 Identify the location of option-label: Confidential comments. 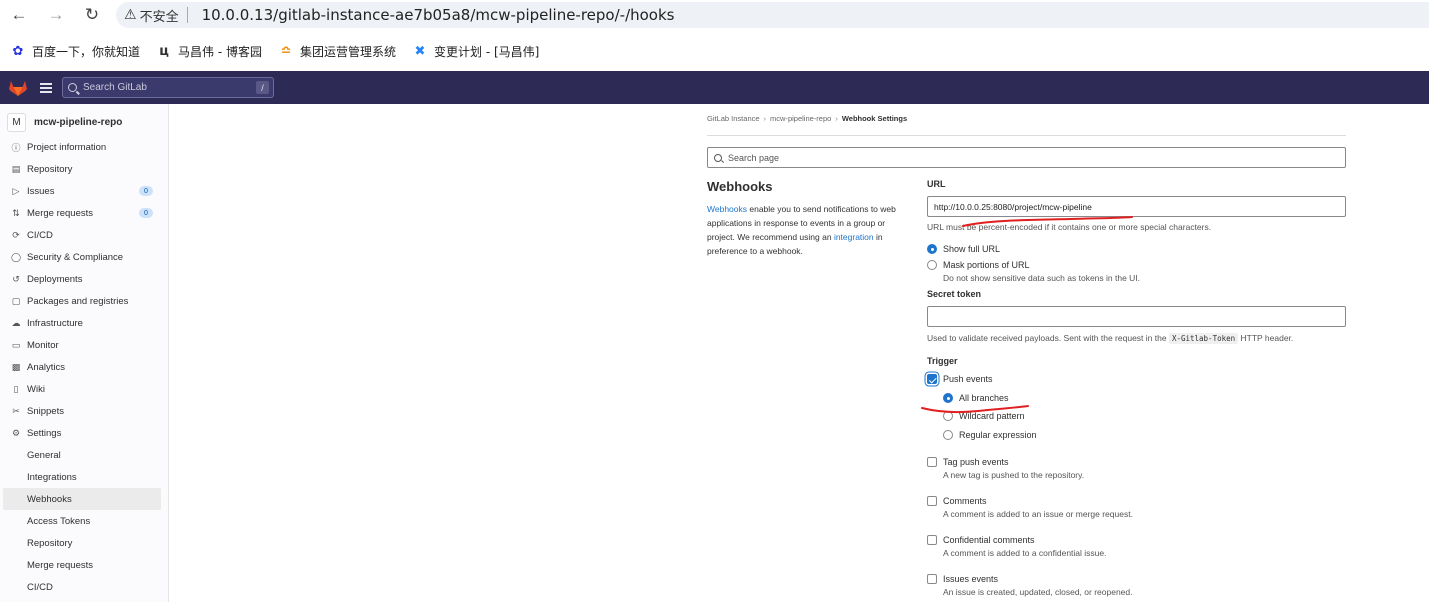
(989, 540).